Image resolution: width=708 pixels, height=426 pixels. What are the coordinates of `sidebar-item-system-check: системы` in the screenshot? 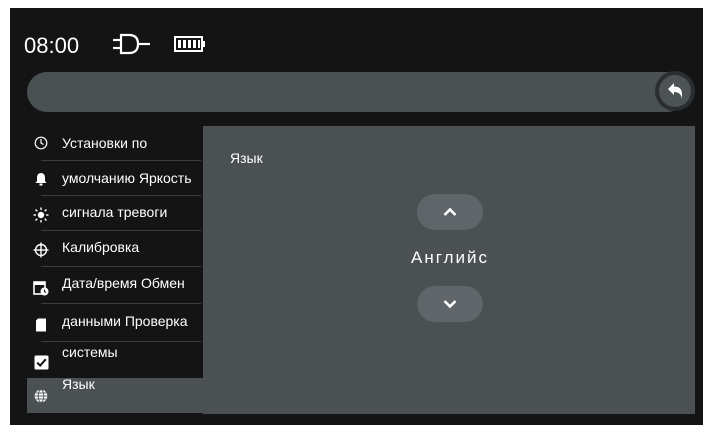 It's located at (115, 359).